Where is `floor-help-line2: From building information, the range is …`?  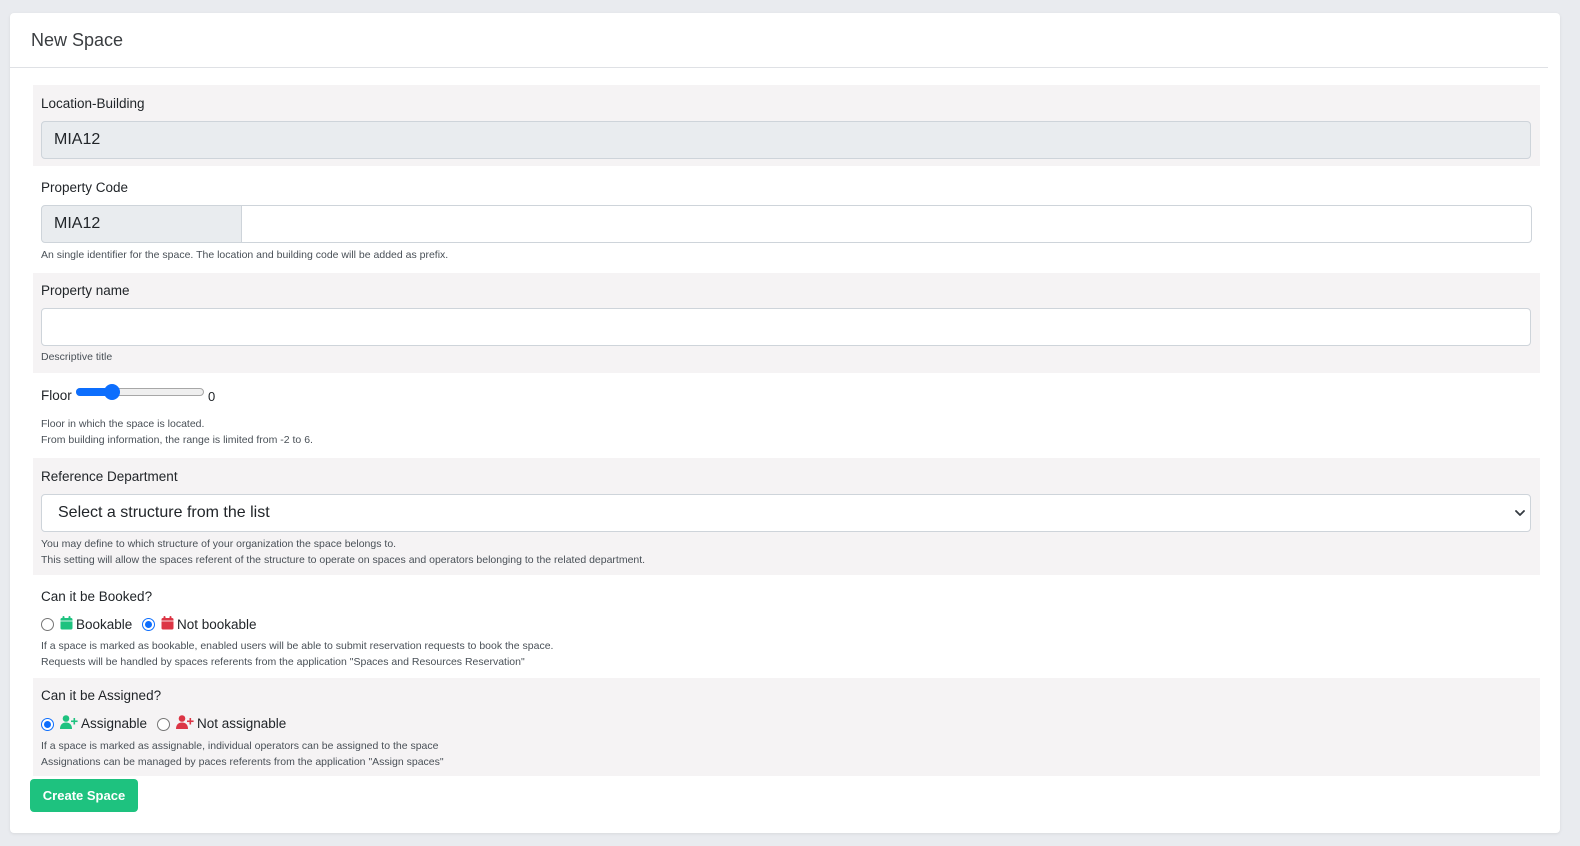 floor-help-line2: From building information, the range is … is located at coordinates (177, 440).